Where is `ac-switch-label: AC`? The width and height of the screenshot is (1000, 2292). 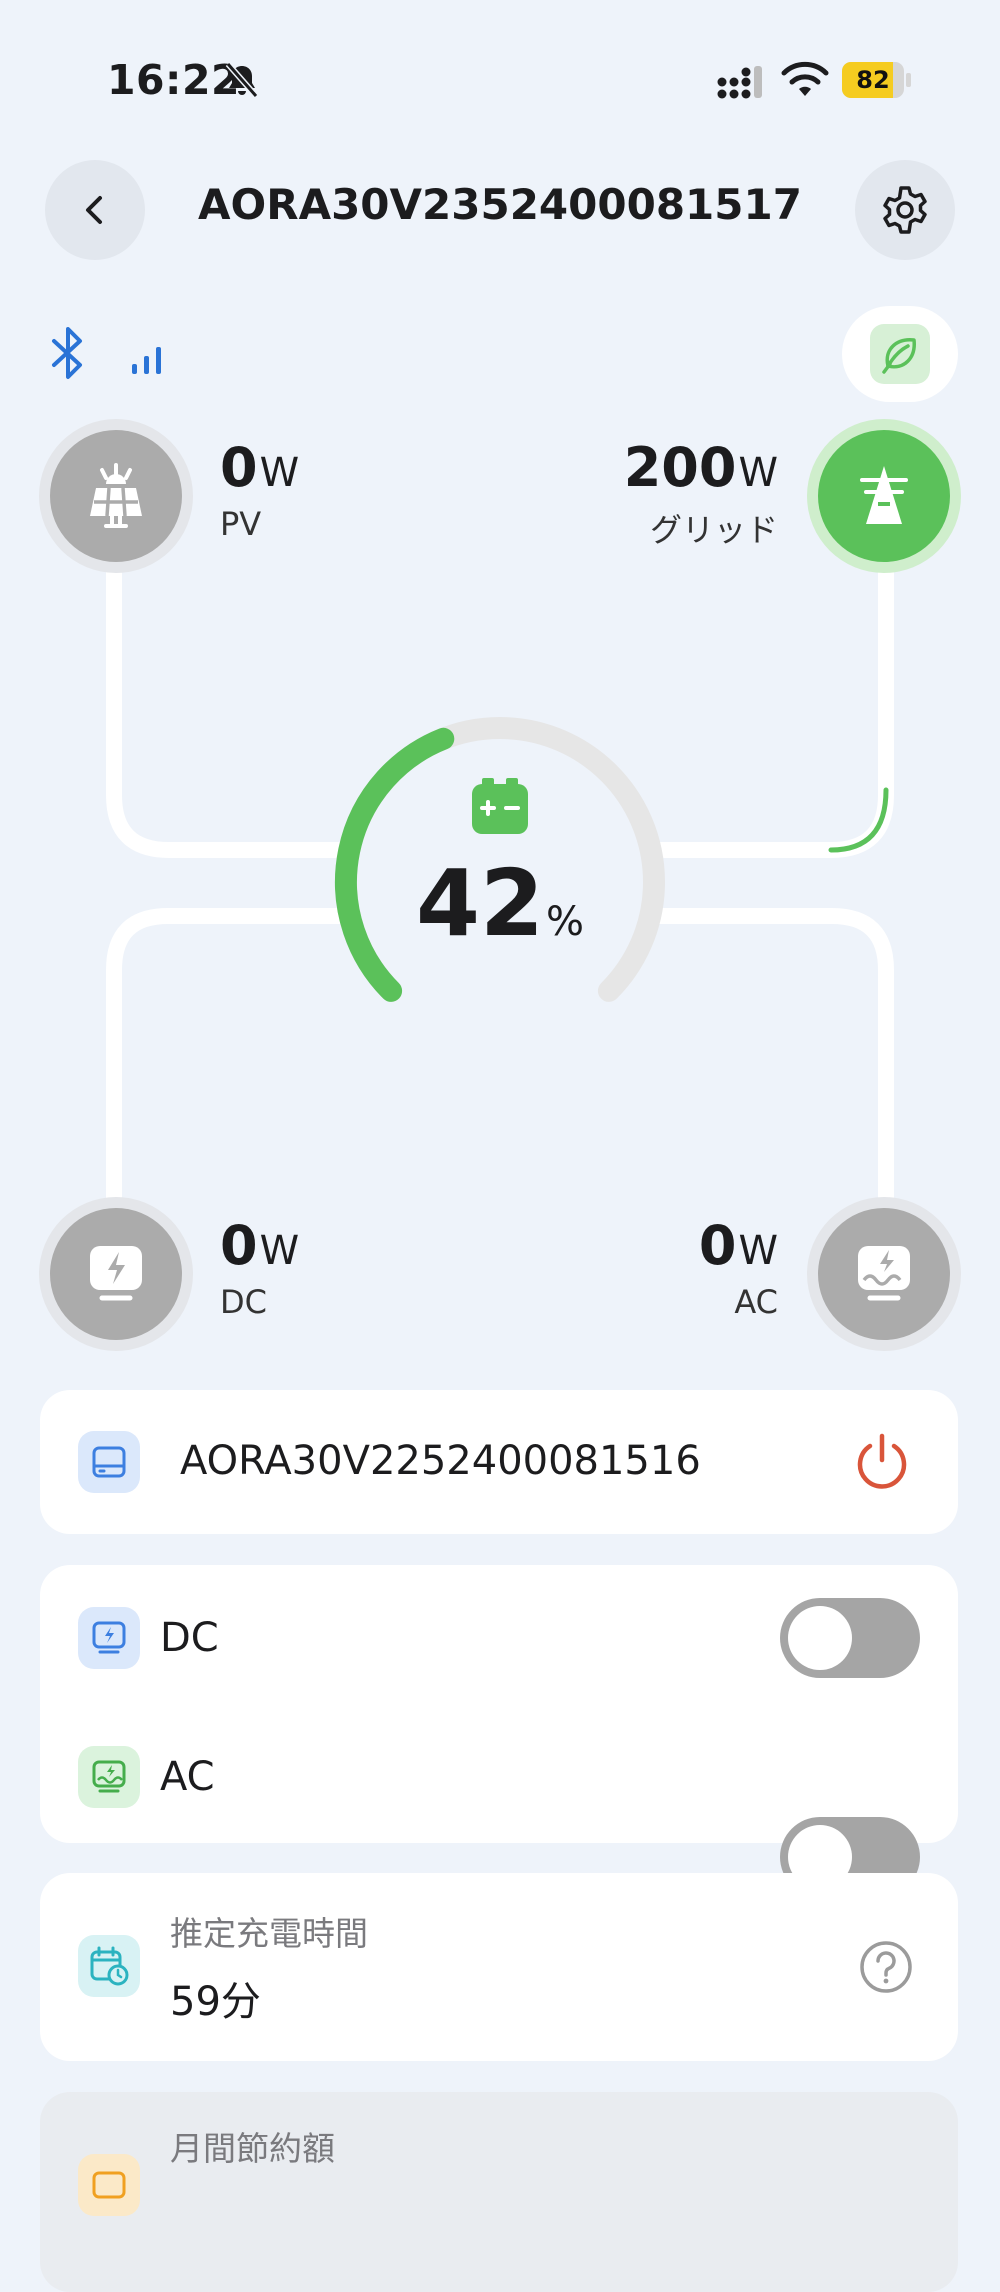 ac-switch-label: AC is located at coordinates (187, 1777).